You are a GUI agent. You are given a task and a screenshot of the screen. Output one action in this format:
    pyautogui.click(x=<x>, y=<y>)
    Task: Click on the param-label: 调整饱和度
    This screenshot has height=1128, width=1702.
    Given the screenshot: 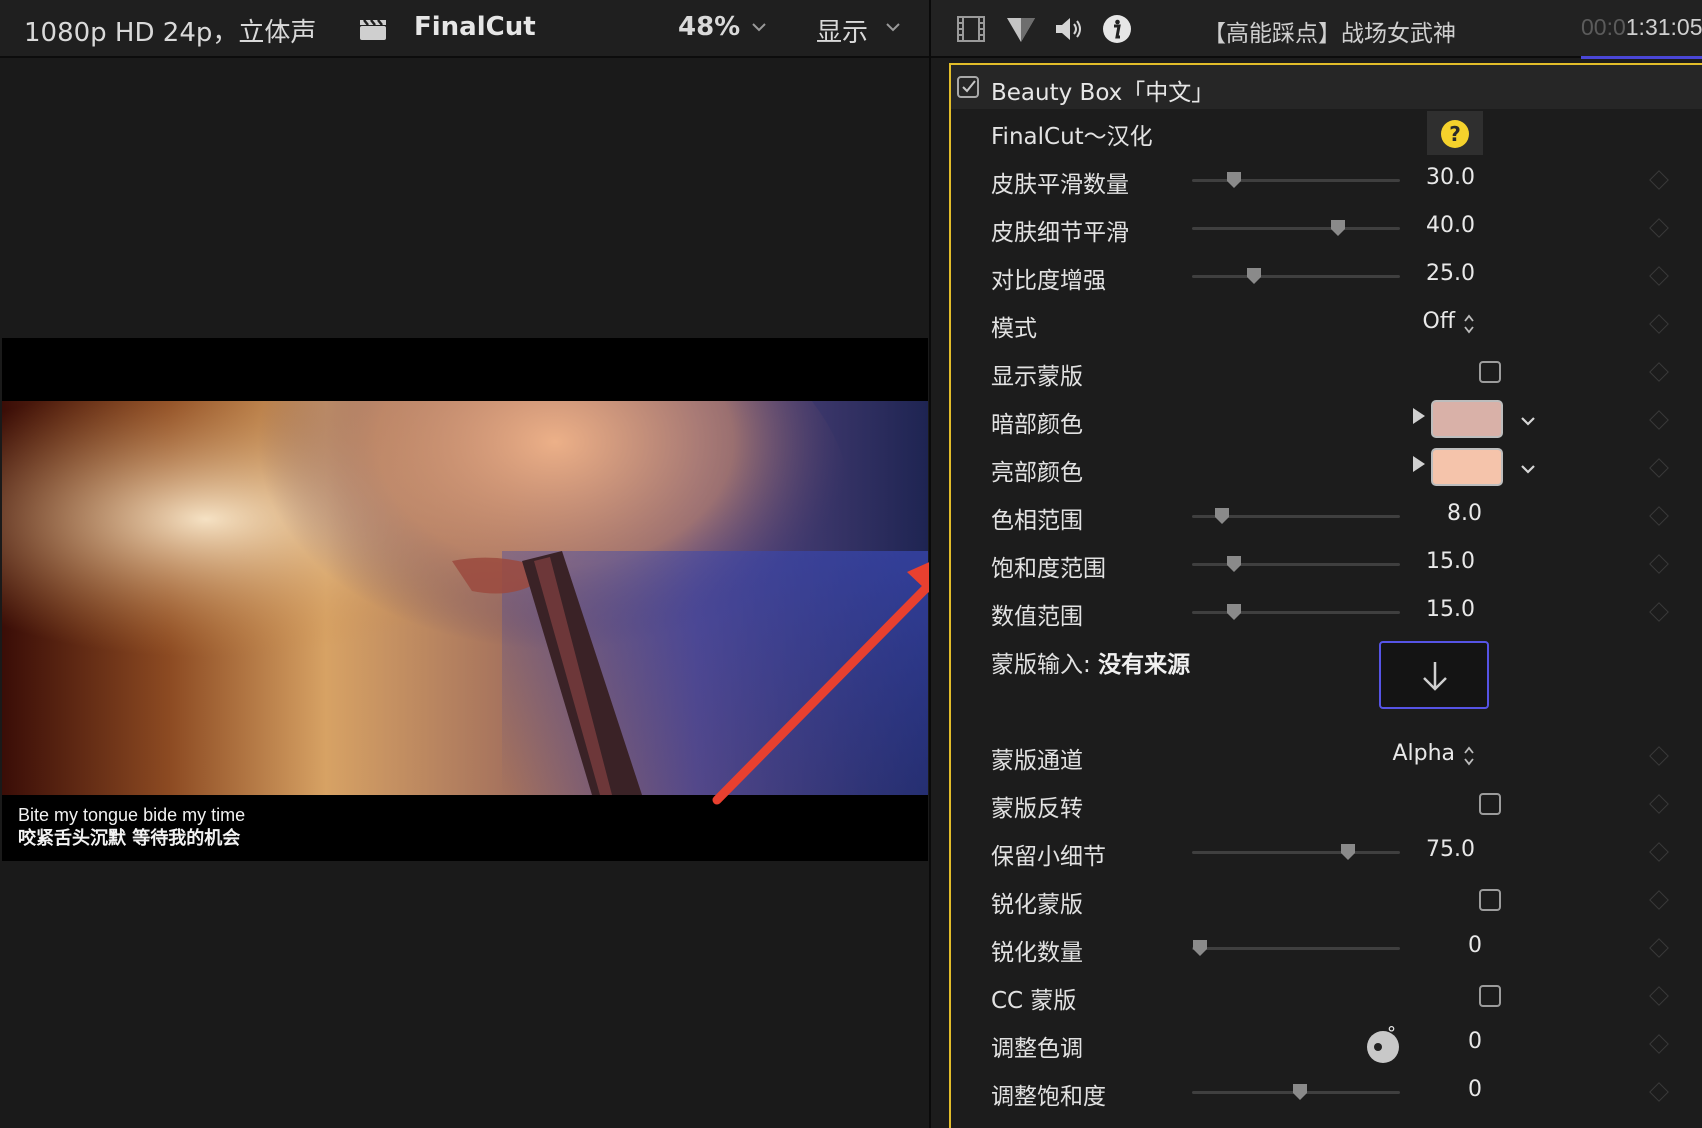 What is the action you would take?
    pyautogui.click(x=1048, y=1097)
    